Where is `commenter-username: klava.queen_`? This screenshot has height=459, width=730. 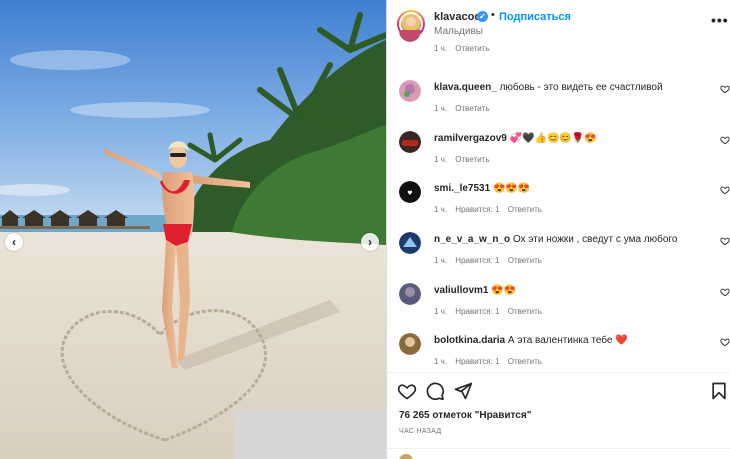 commenter-username: klava.queen_ is located at coordinates (465, 87).